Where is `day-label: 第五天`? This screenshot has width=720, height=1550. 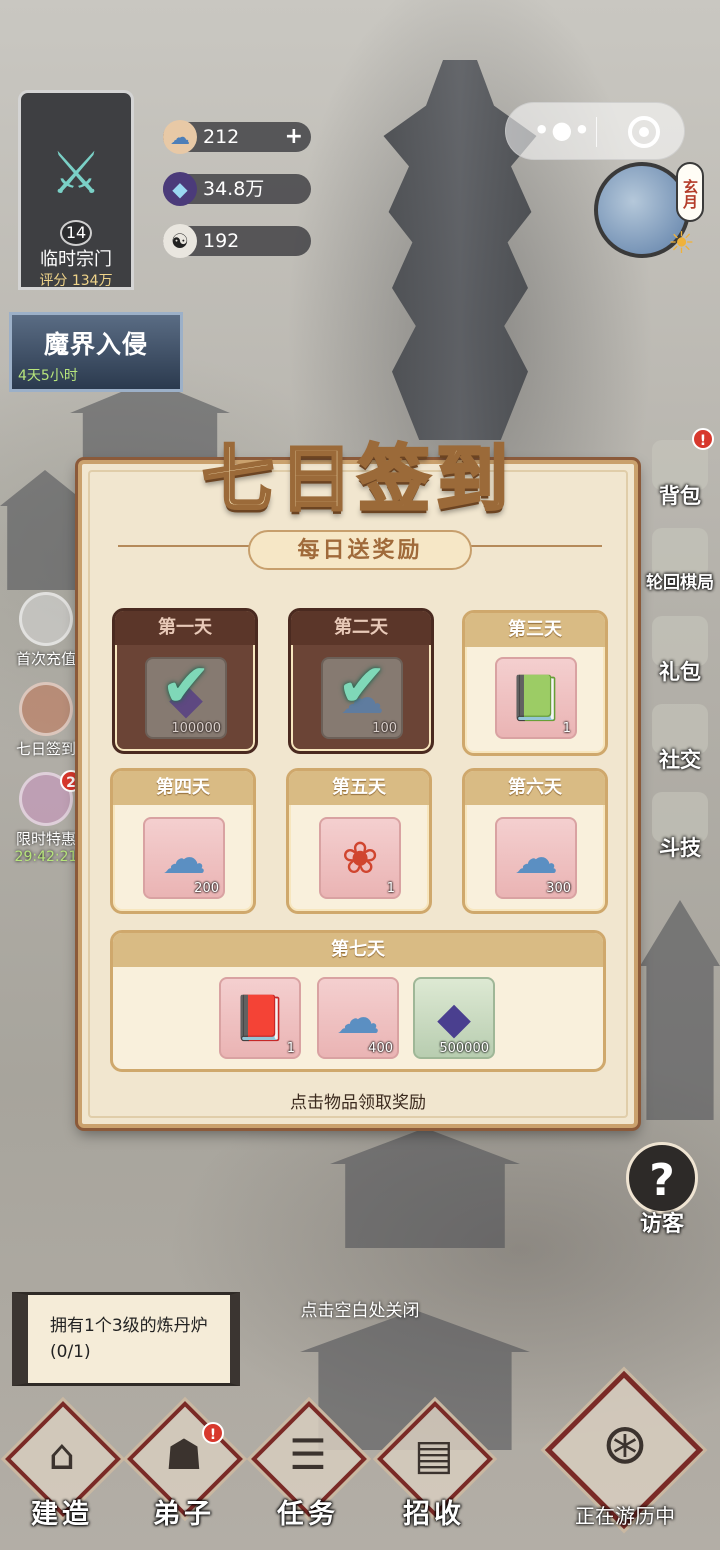 day-label: 第五天 is located at coordinates (359, 788).